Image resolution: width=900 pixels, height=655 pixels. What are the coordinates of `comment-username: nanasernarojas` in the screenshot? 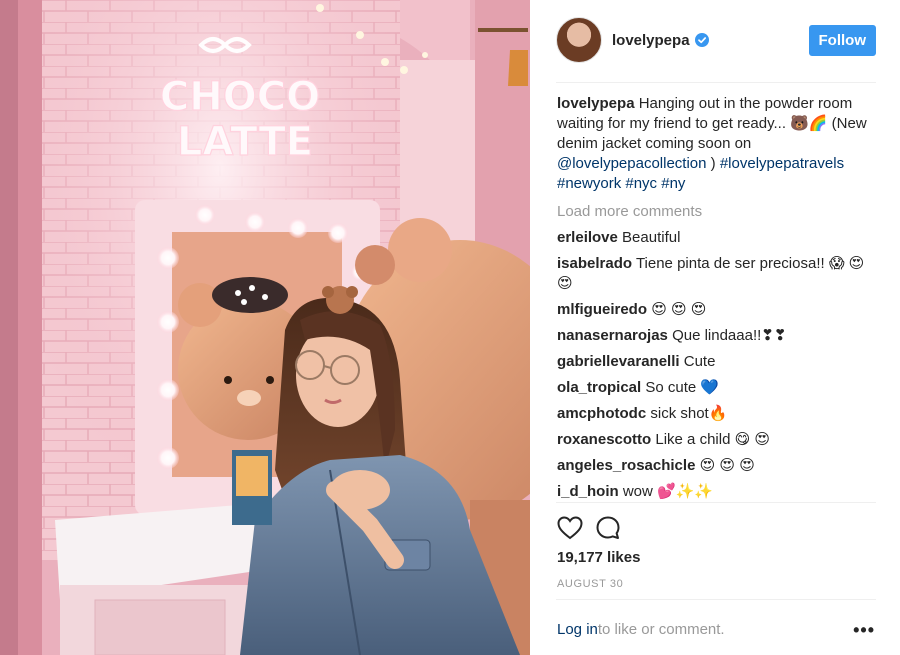 It's located at (612, 335).